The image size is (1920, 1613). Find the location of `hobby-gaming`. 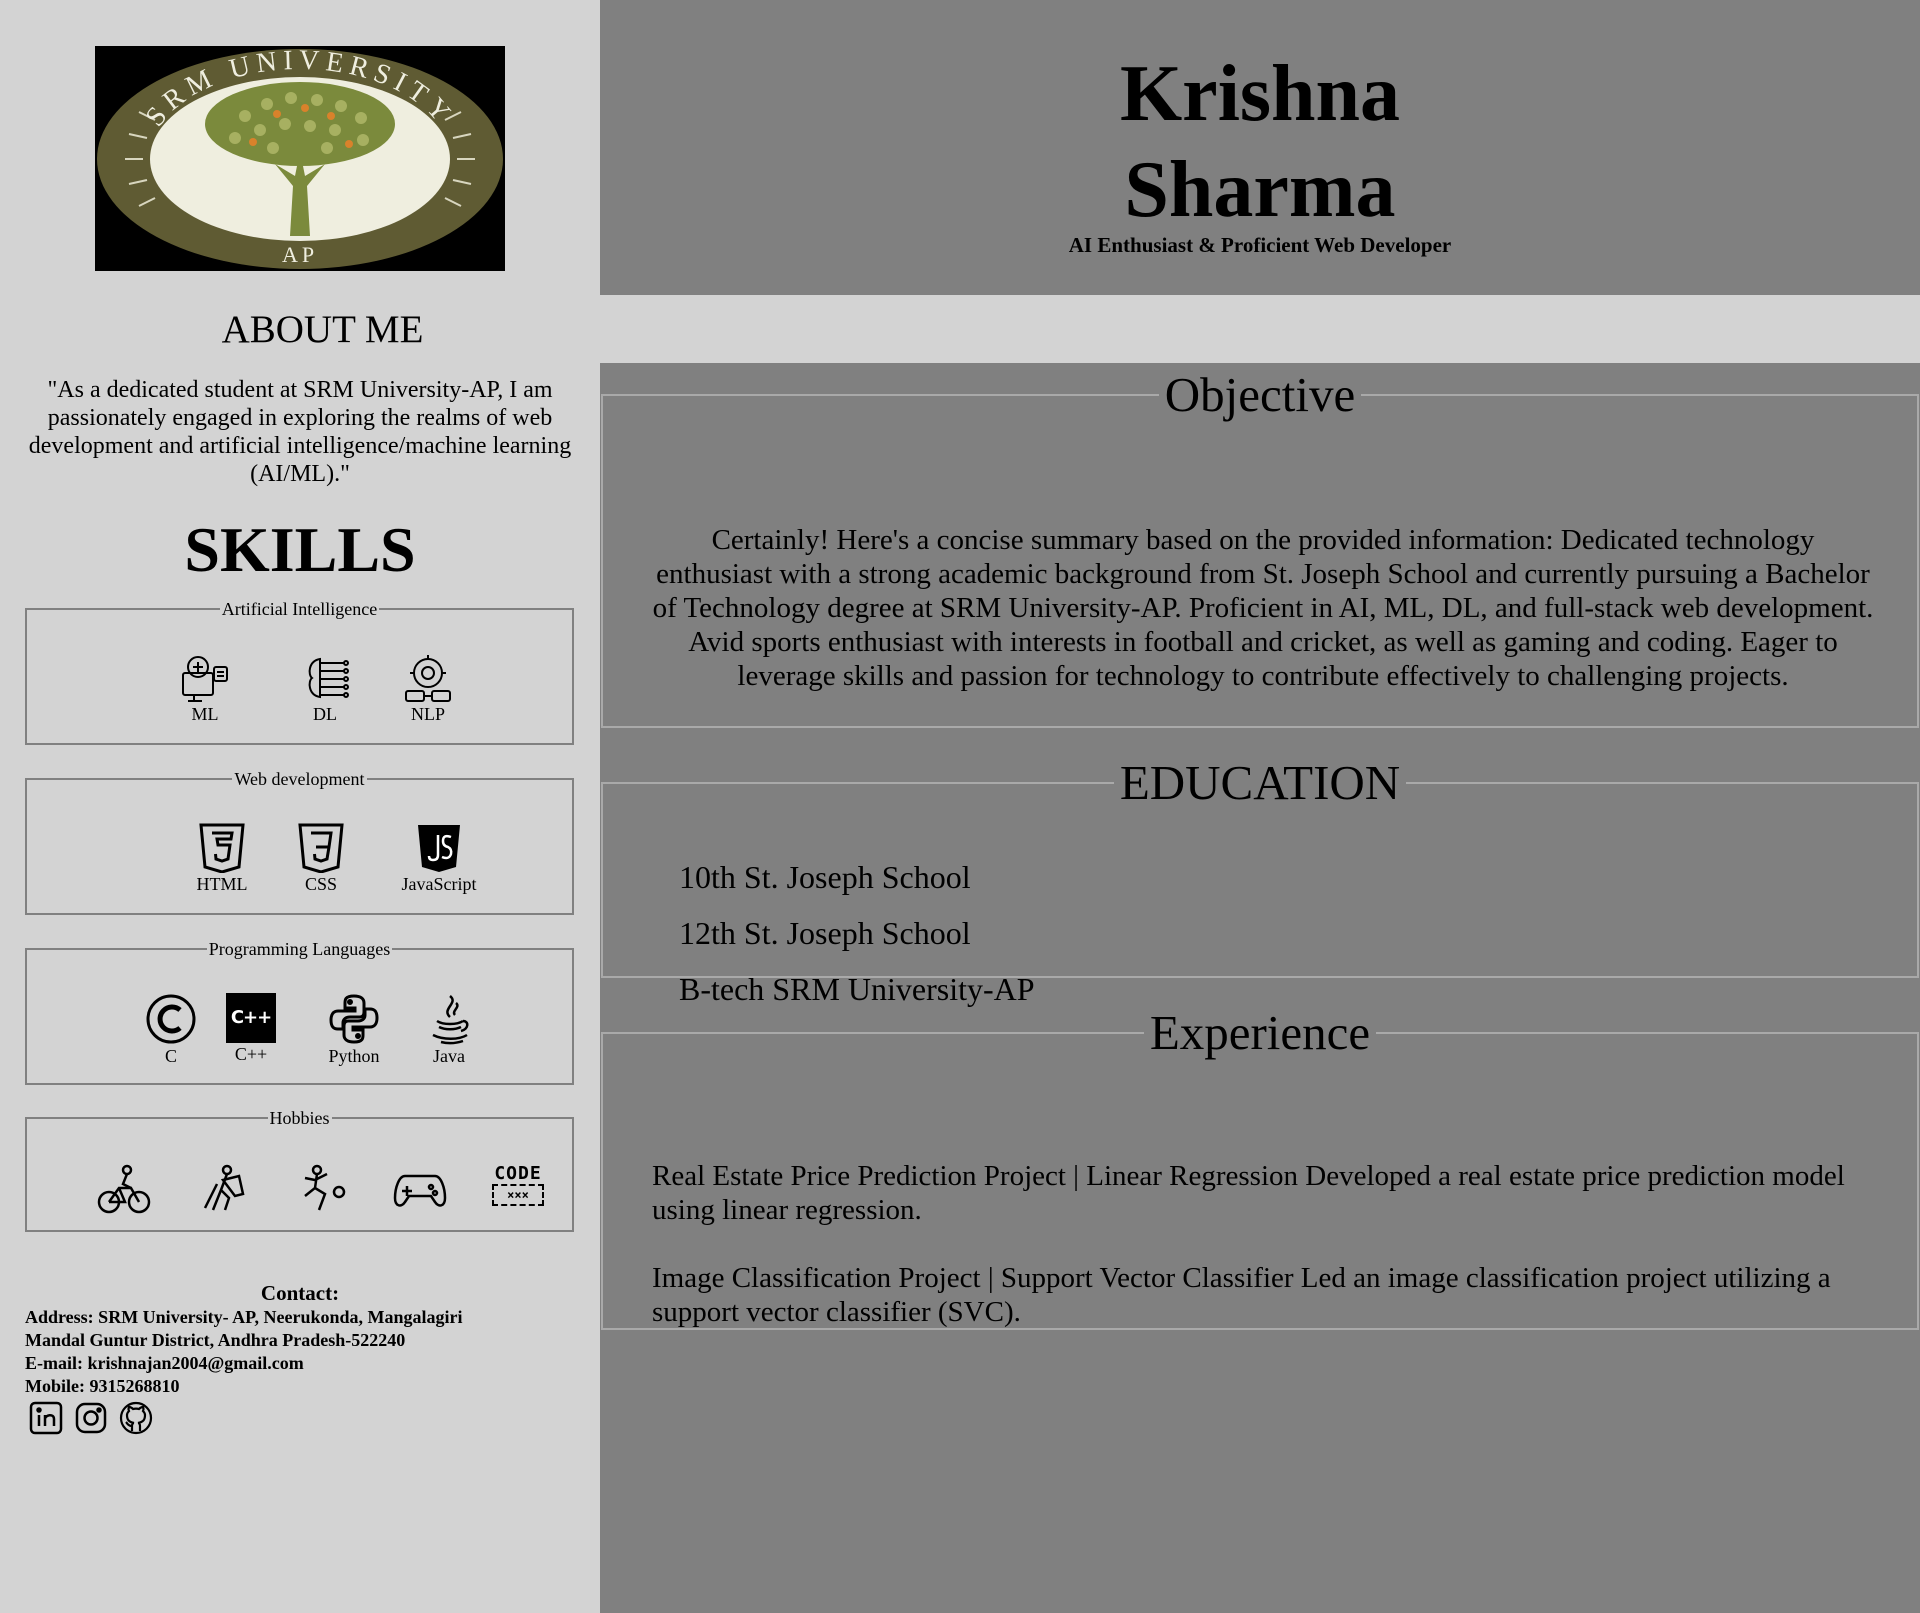

hobby-gaming is located at coordinates (420, 1189).